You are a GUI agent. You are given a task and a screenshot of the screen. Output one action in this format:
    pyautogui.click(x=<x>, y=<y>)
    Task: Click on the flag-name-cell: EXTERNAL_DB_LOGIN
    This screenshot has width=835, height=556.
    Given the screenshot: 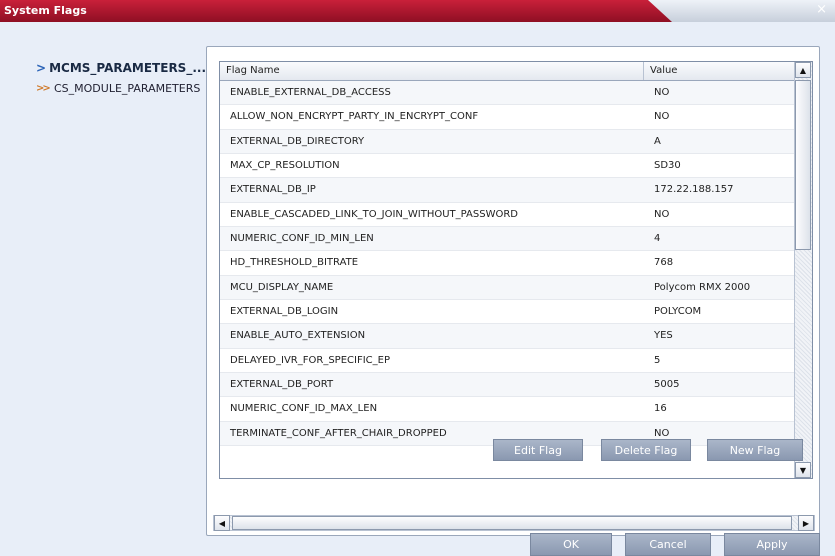 What is the action you would take?
    pyautogui.click(x=284, y=312)
    